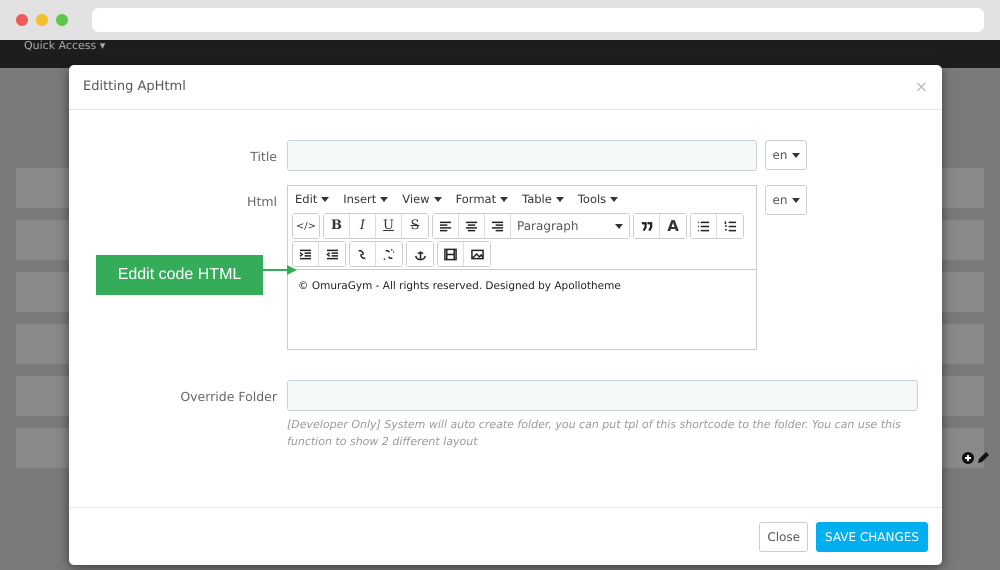 The height and width of the screenshot is (570, 1000). Describe the element at coordinates (537, 199) in the screenshot. I see `menu-label: Table` at that location.